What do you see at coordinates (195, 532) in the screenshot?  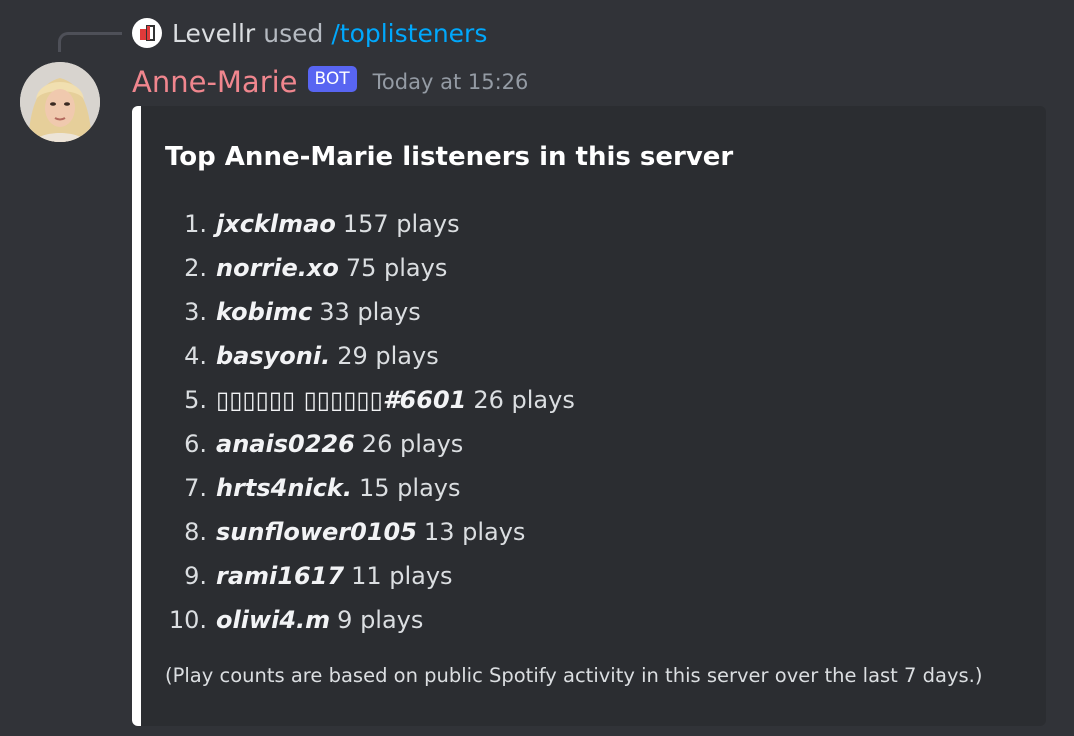 I see `rank-number: 8.` at bounding box center [195, 532].